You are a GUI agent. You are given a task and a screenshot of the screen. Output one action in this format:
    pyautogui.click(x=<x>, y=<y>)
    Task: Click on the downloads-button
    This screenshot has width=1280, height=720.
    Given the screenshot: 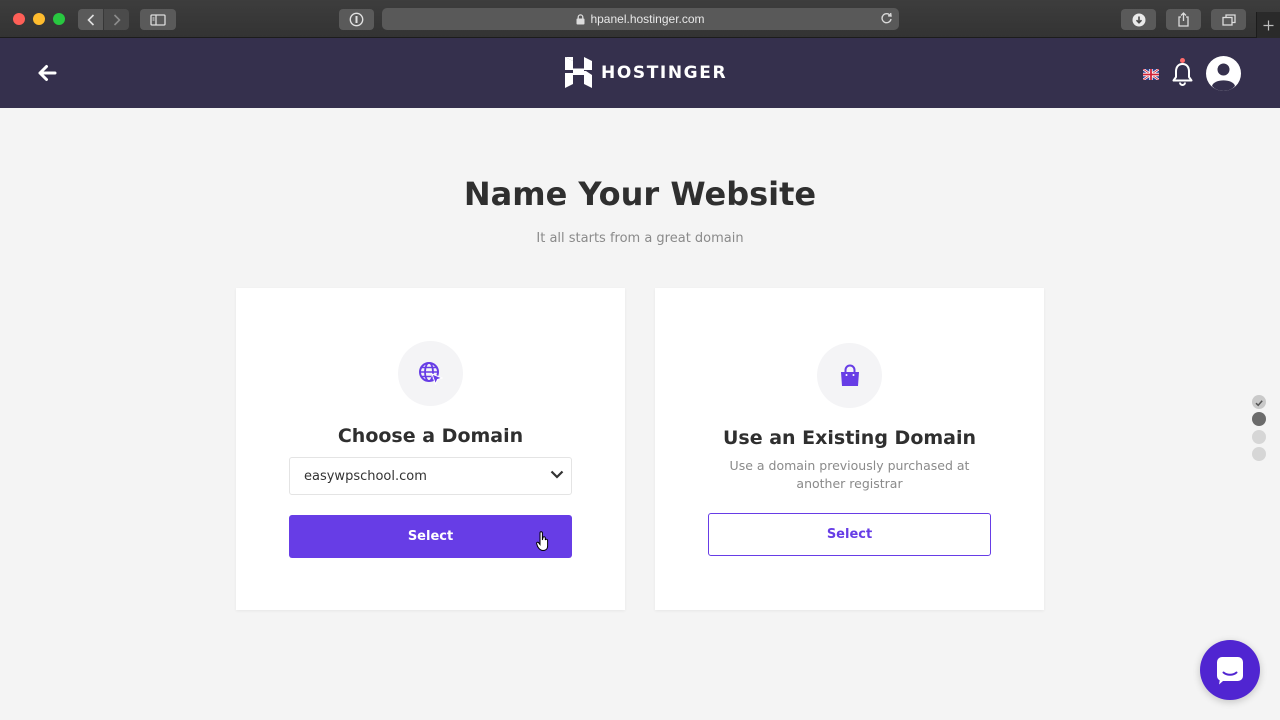 What is the action you would take?
    pyautogui.click(x=1138, y=19)
    